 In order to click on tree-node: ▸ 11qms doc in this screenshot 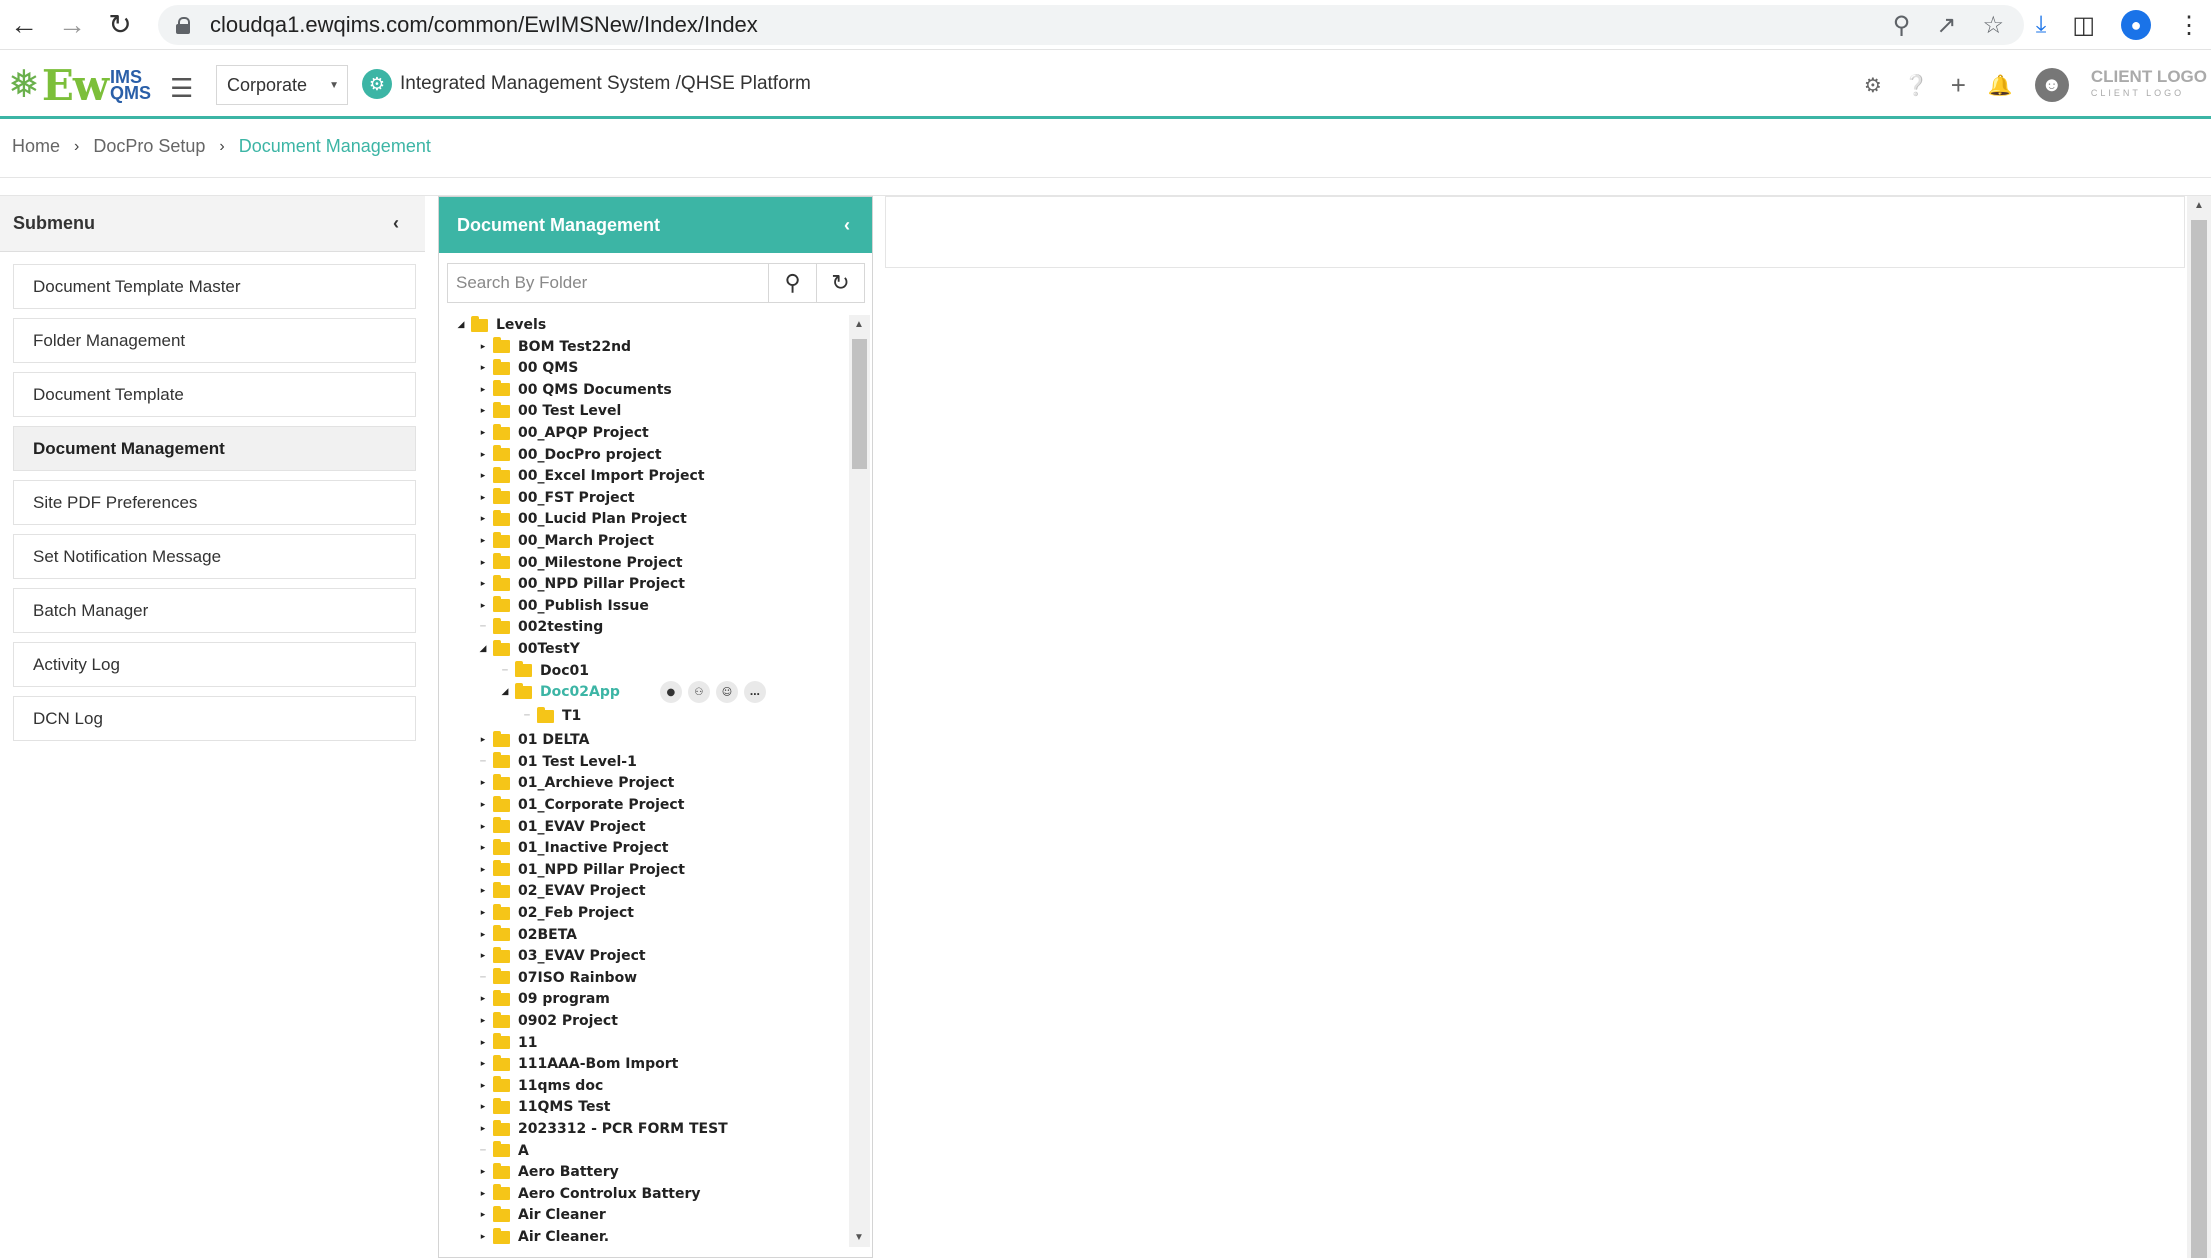, I will do `click(540, 1086)`.